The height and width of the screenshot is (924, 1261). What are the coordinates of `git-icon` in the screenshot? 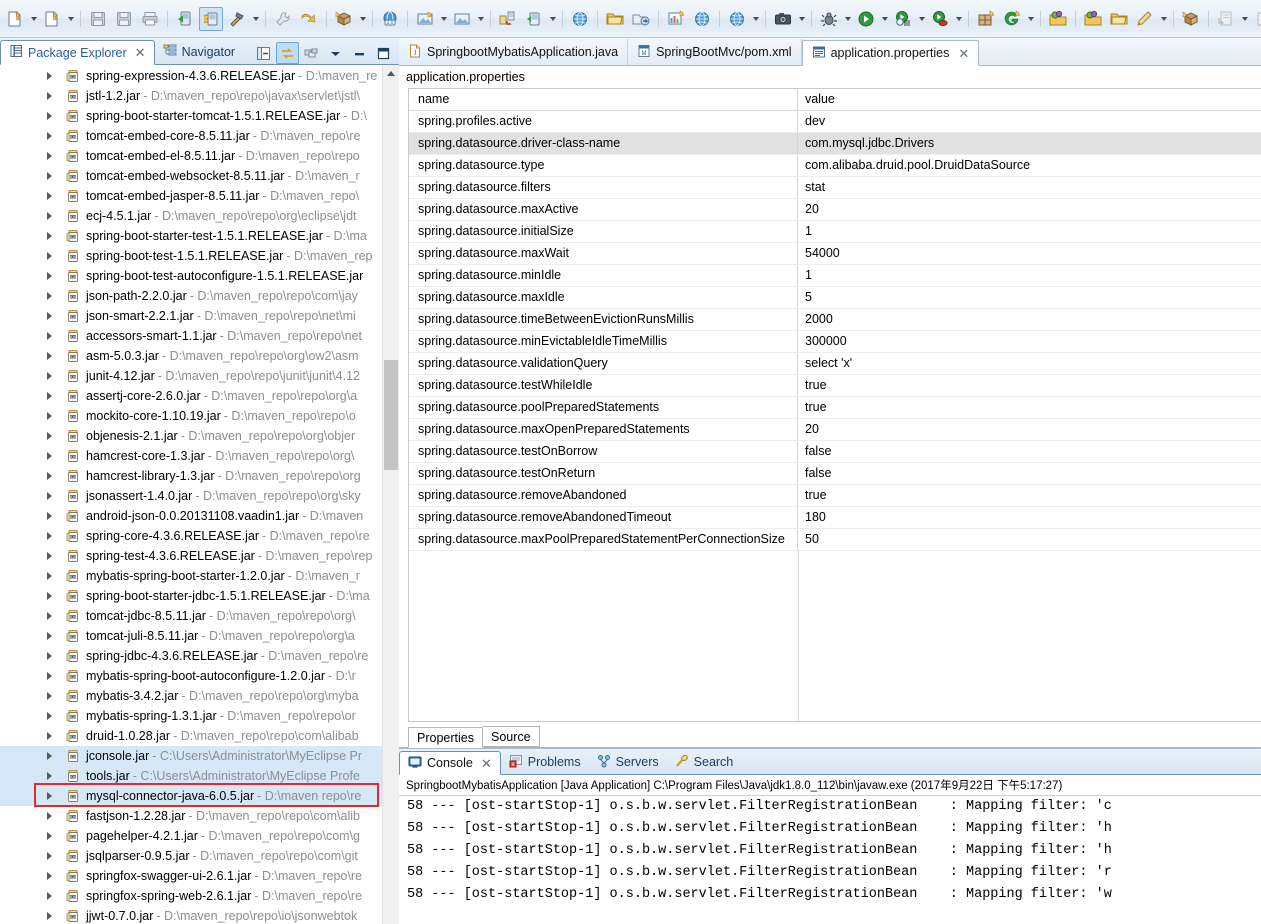 It's located at (1012, 19).